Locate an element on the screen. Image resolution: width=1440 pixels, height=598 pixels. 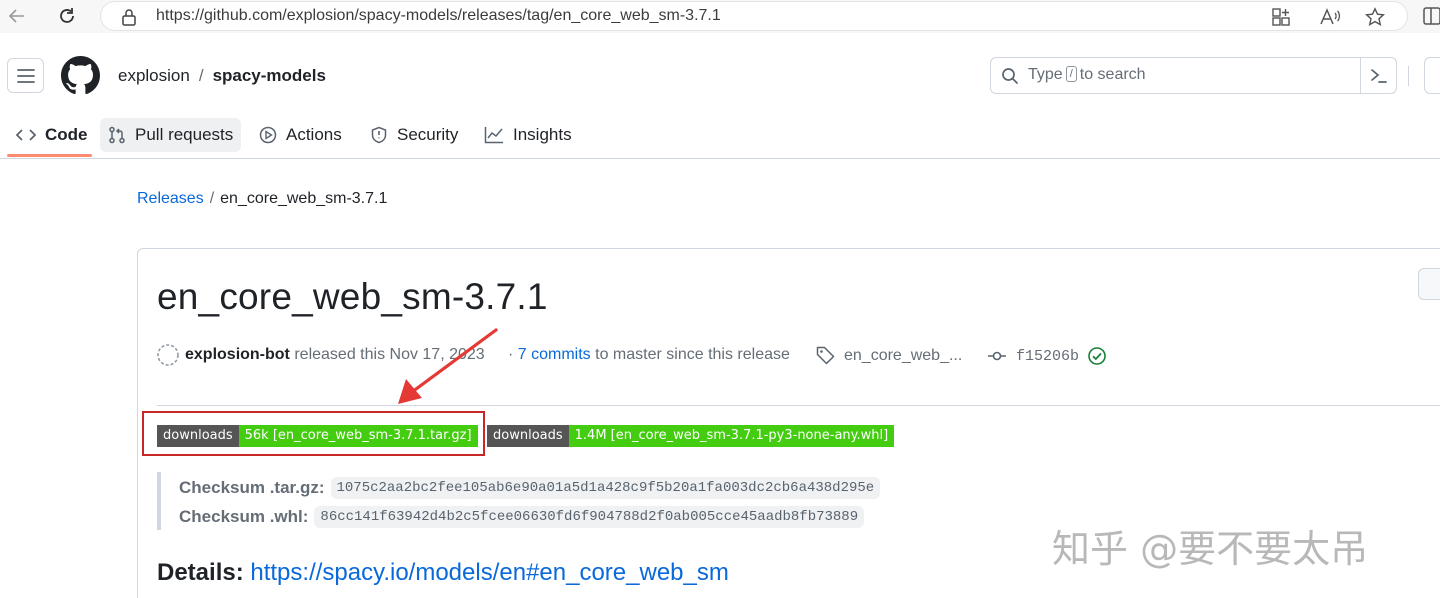
shield-icon is located at coordinates (379, 135).